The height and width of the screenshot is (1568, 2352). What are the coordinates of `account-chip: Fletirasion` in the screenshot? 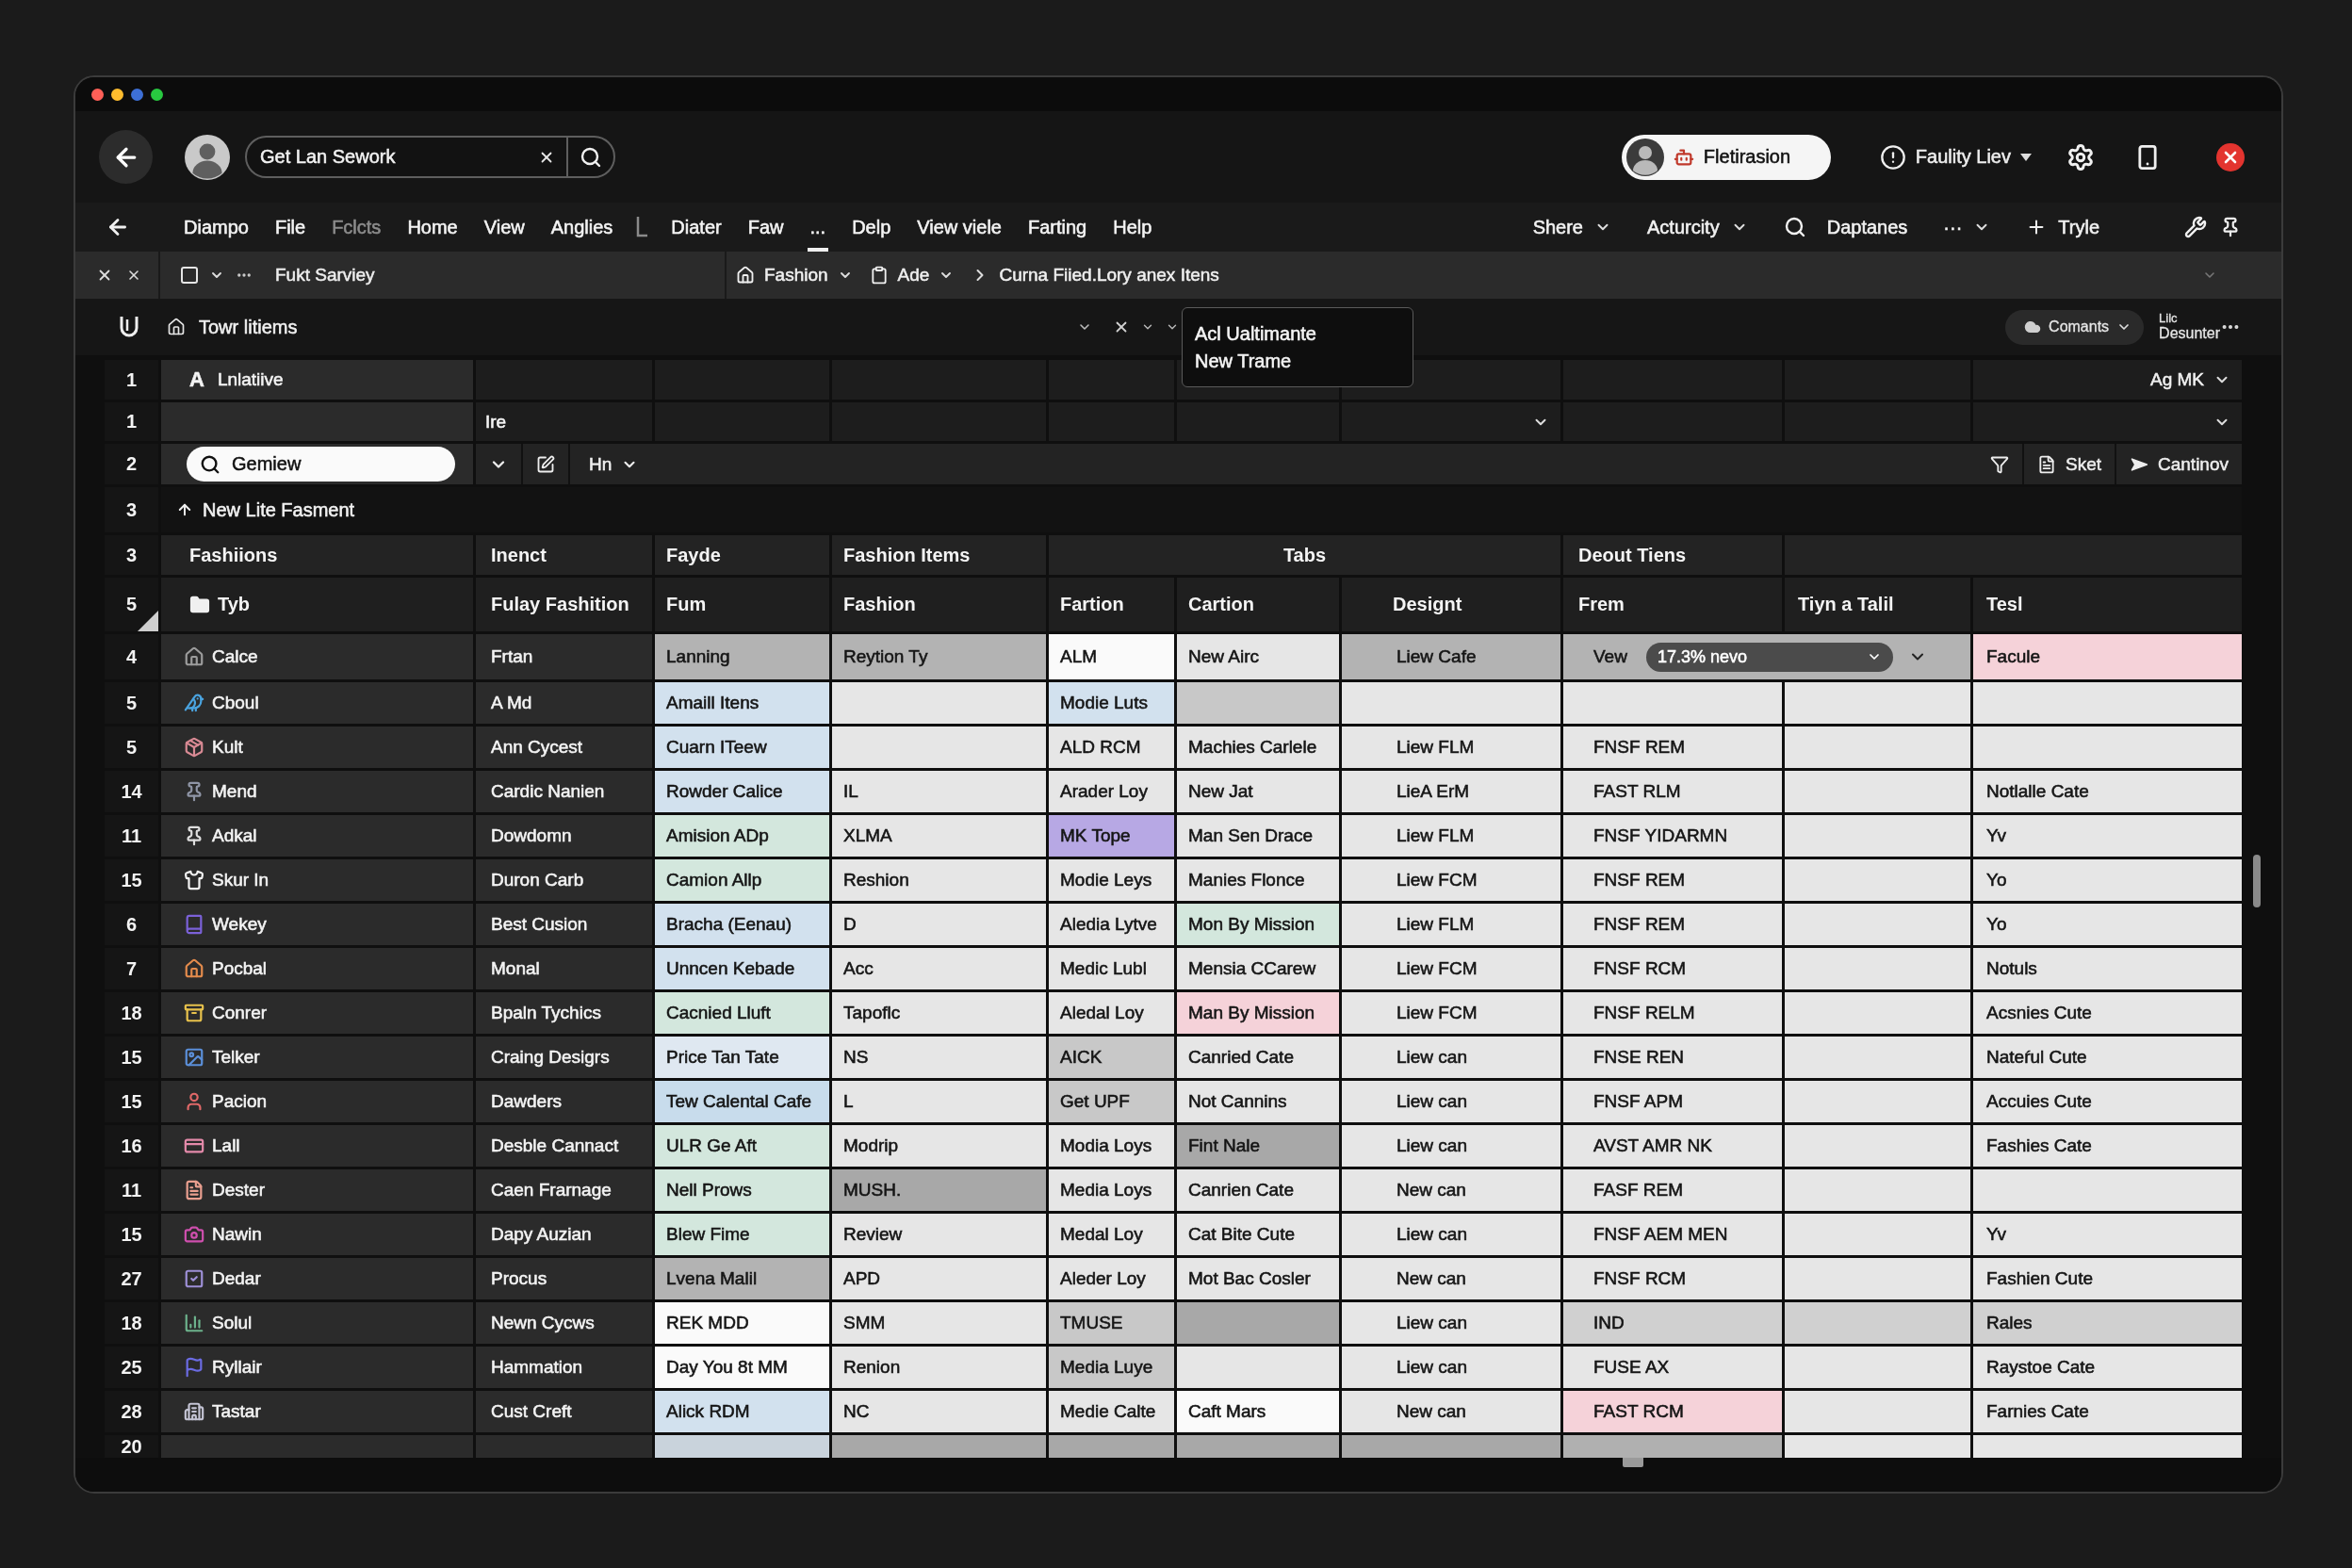 It's located at (1726, 157).